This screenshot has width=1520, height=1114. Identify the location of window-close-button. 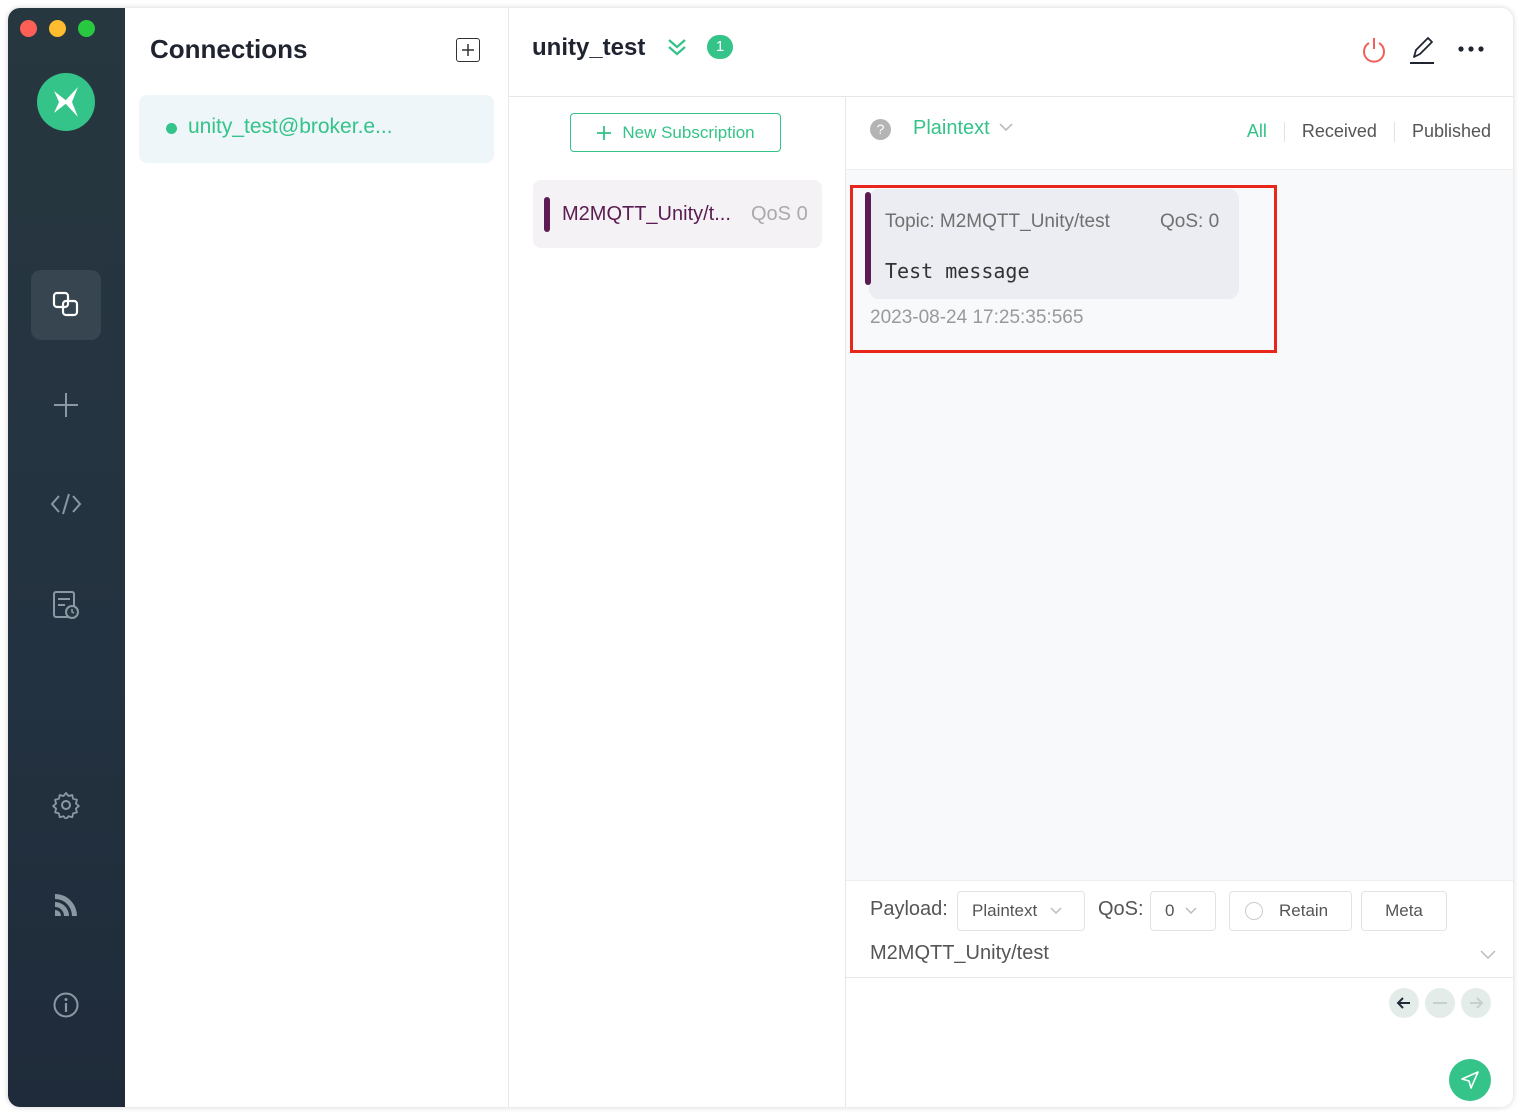
(28, 28).